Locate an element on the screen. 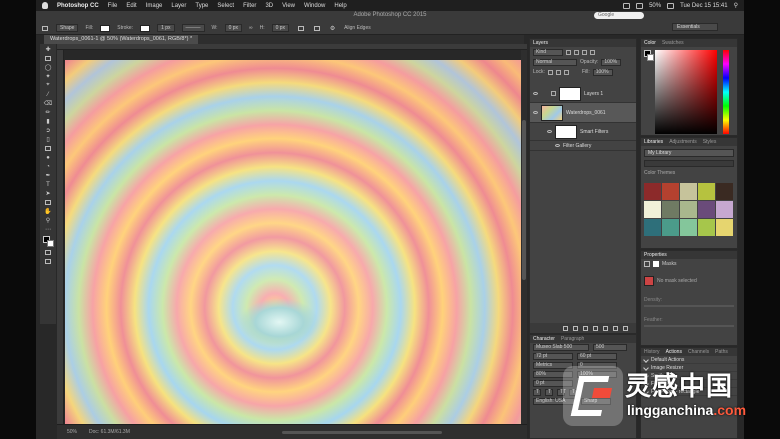  stroke-type-select: ——— is located at coordinates (193, 28).